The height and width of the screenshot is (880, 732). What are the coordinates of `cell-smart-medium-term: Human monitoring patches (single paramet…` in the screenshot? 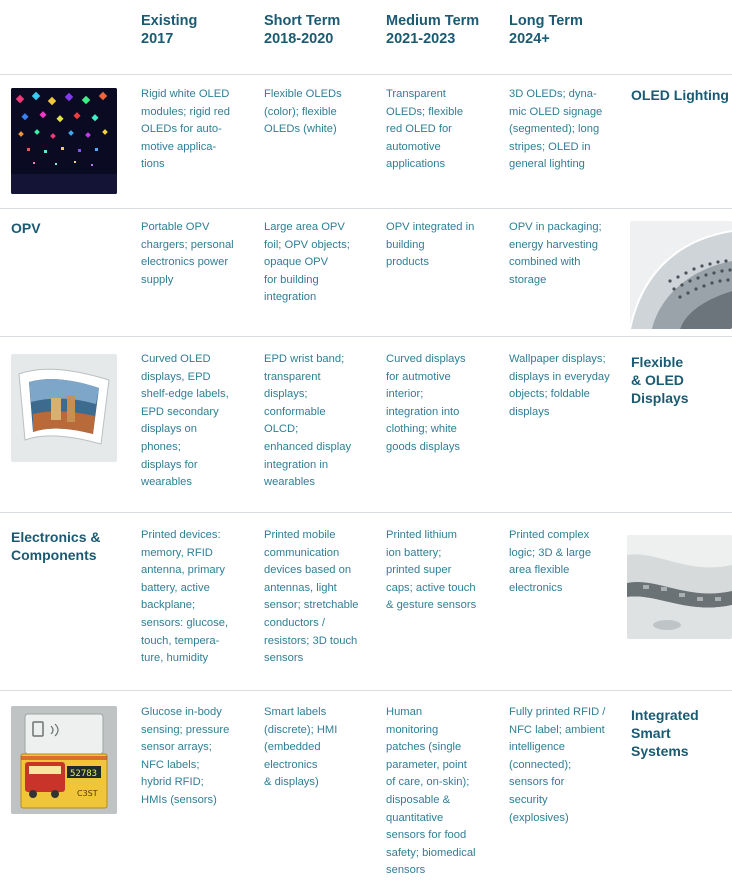 It's located at (431, 791).